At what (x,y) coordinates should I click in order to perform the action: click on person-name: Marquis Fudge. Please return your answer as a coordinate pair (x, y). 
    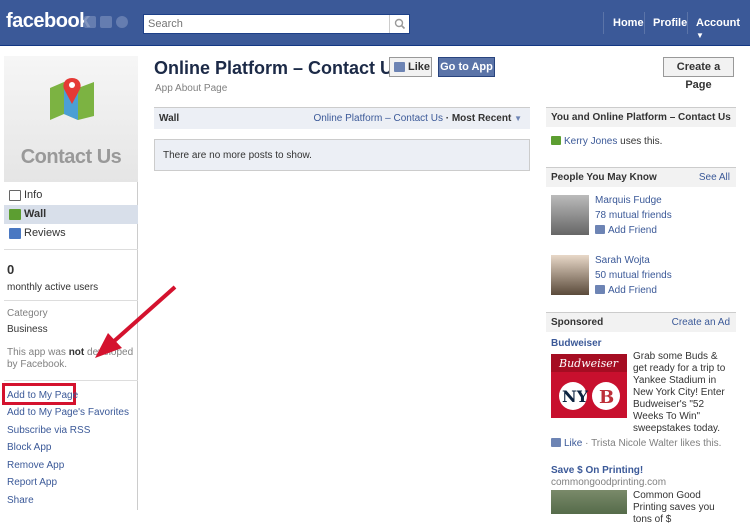
    Looking at the image, I should click on (628, 200).